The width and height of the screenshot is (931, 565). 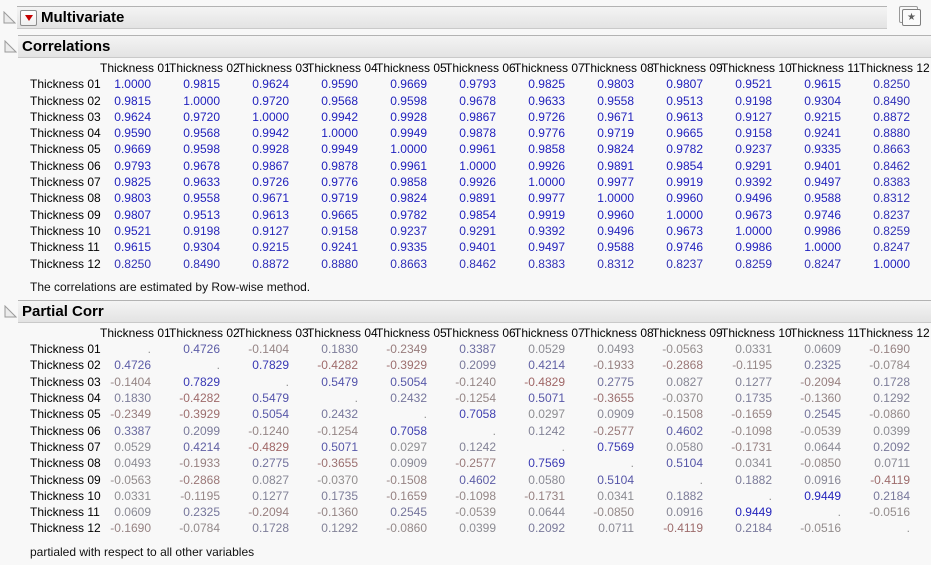 I want to click on value-cell: 0.9613, so click(x=270, y=214).